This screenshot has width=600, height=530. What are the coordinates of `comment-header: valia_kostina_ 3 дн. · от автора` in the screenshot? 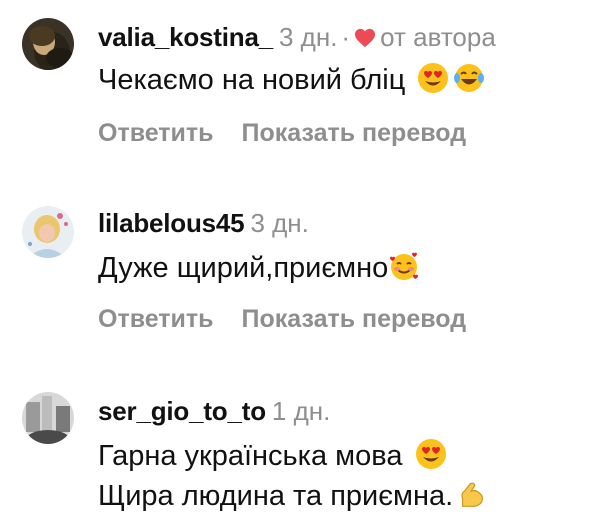 It's located at (297, 37).